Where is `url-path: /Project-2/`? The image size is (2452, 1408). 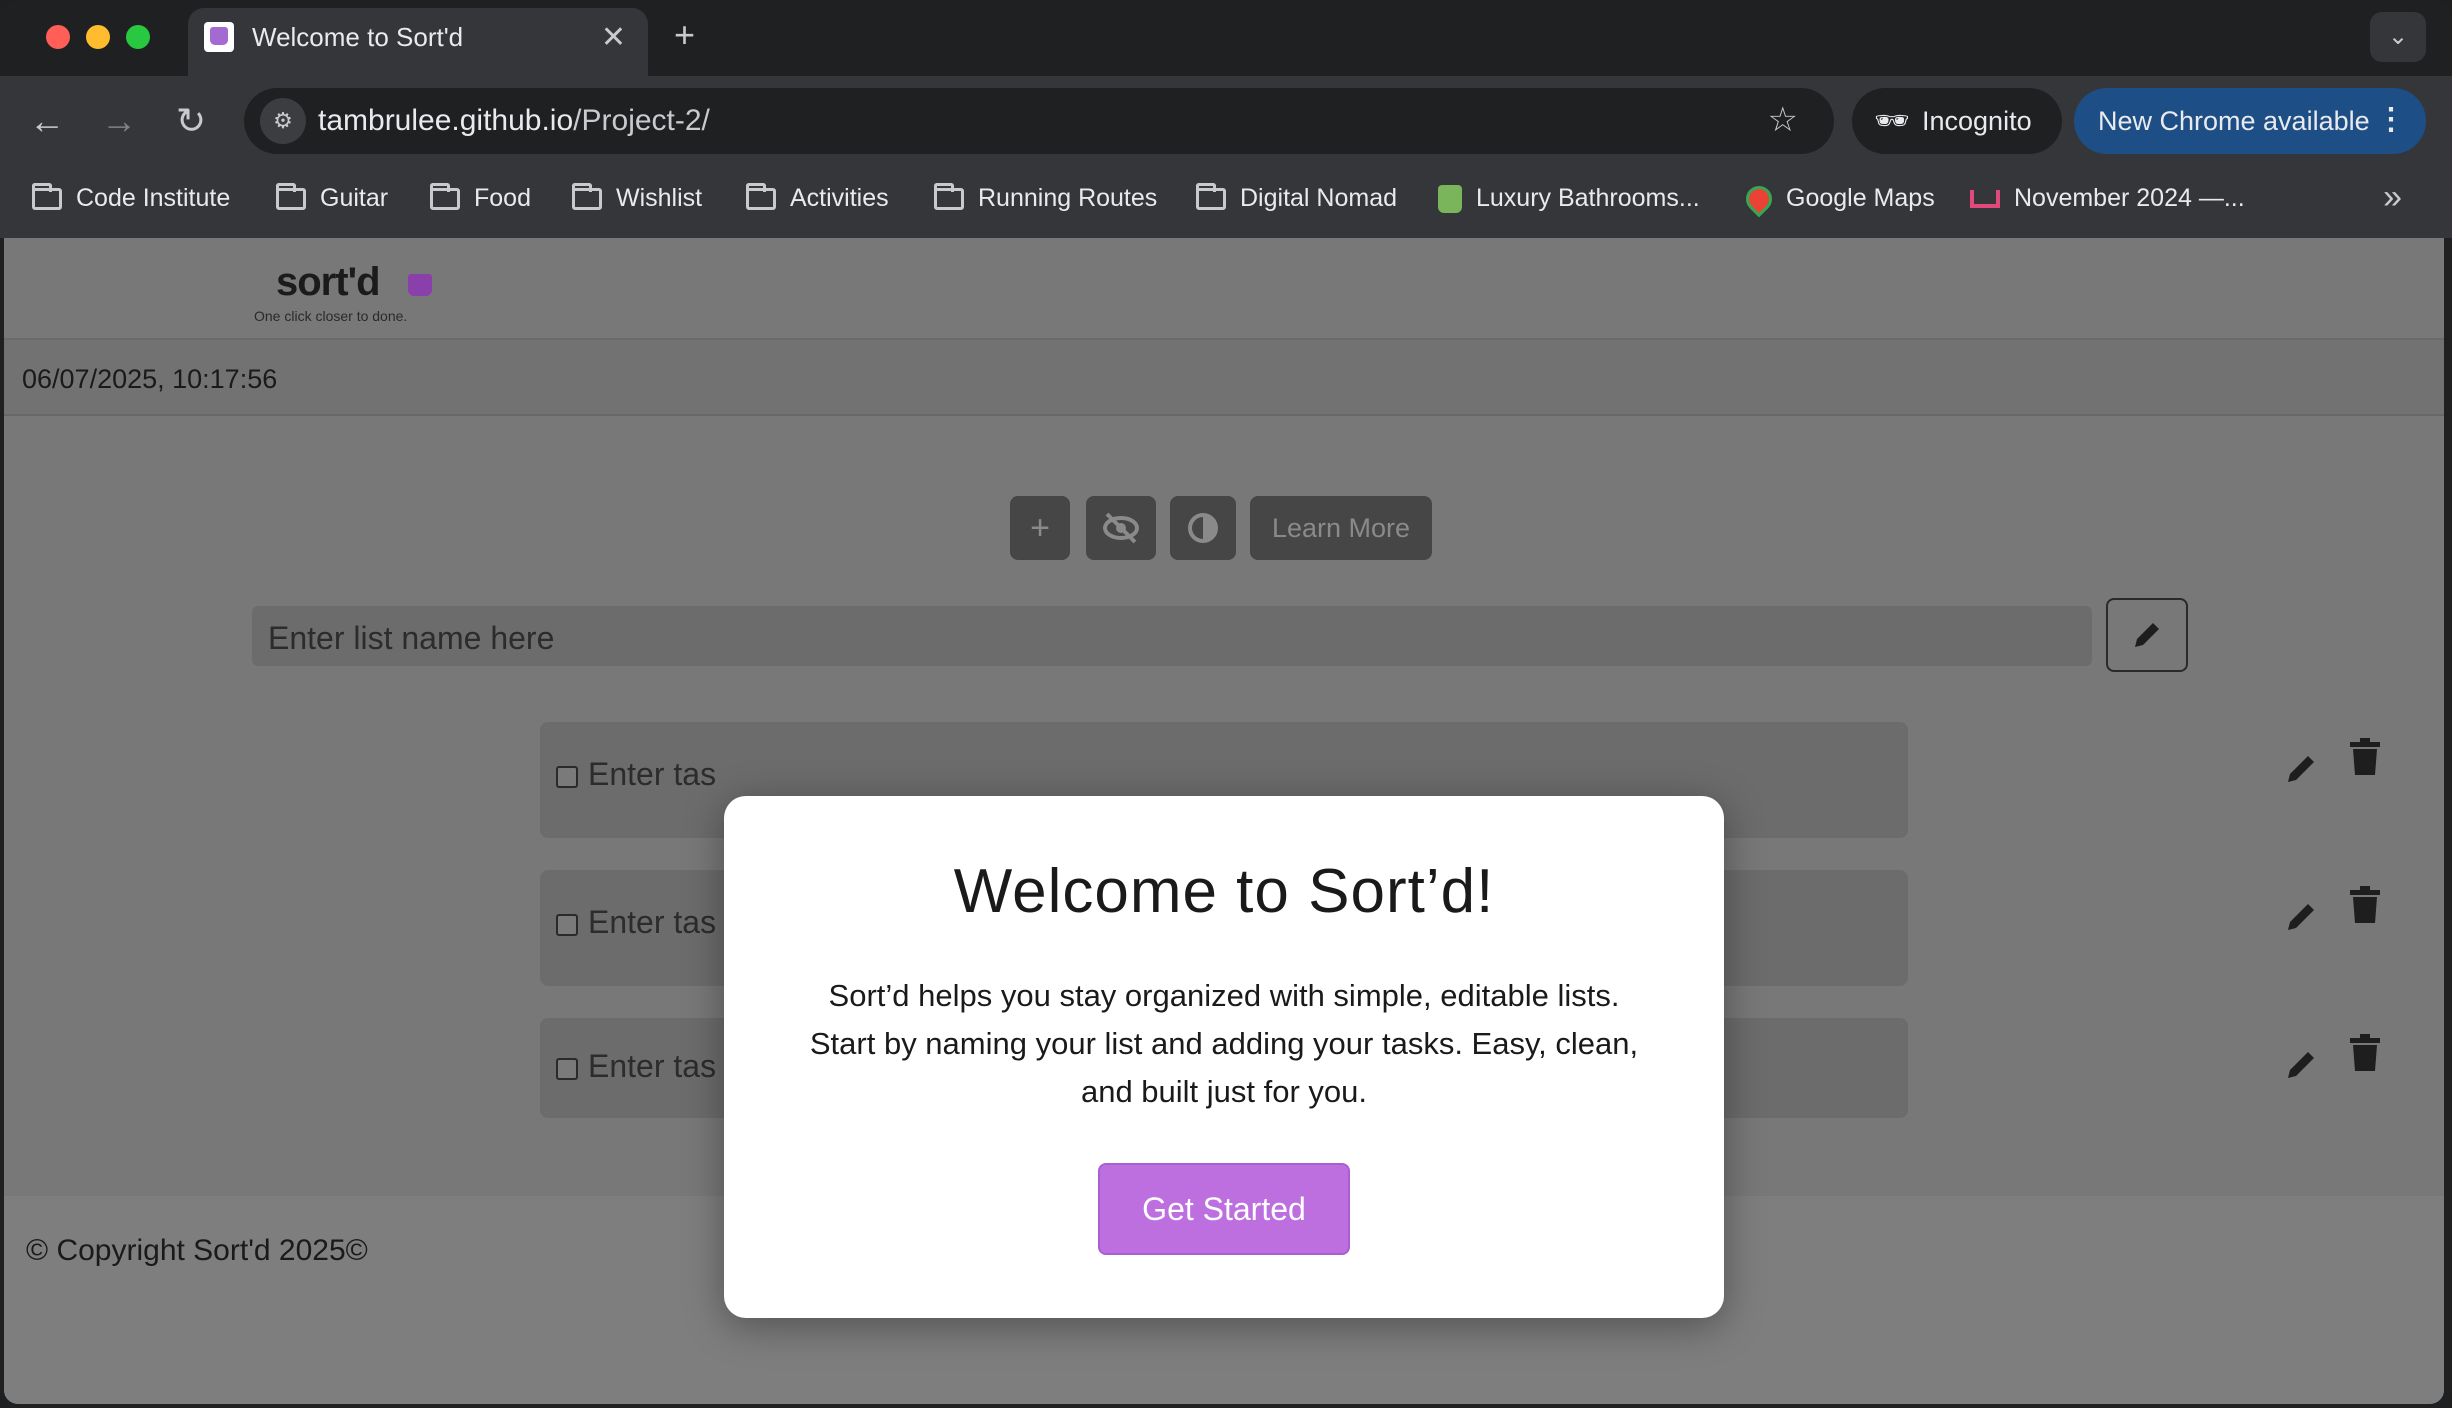
url-path: /Project-2/ is located at coordinates (641, 120).